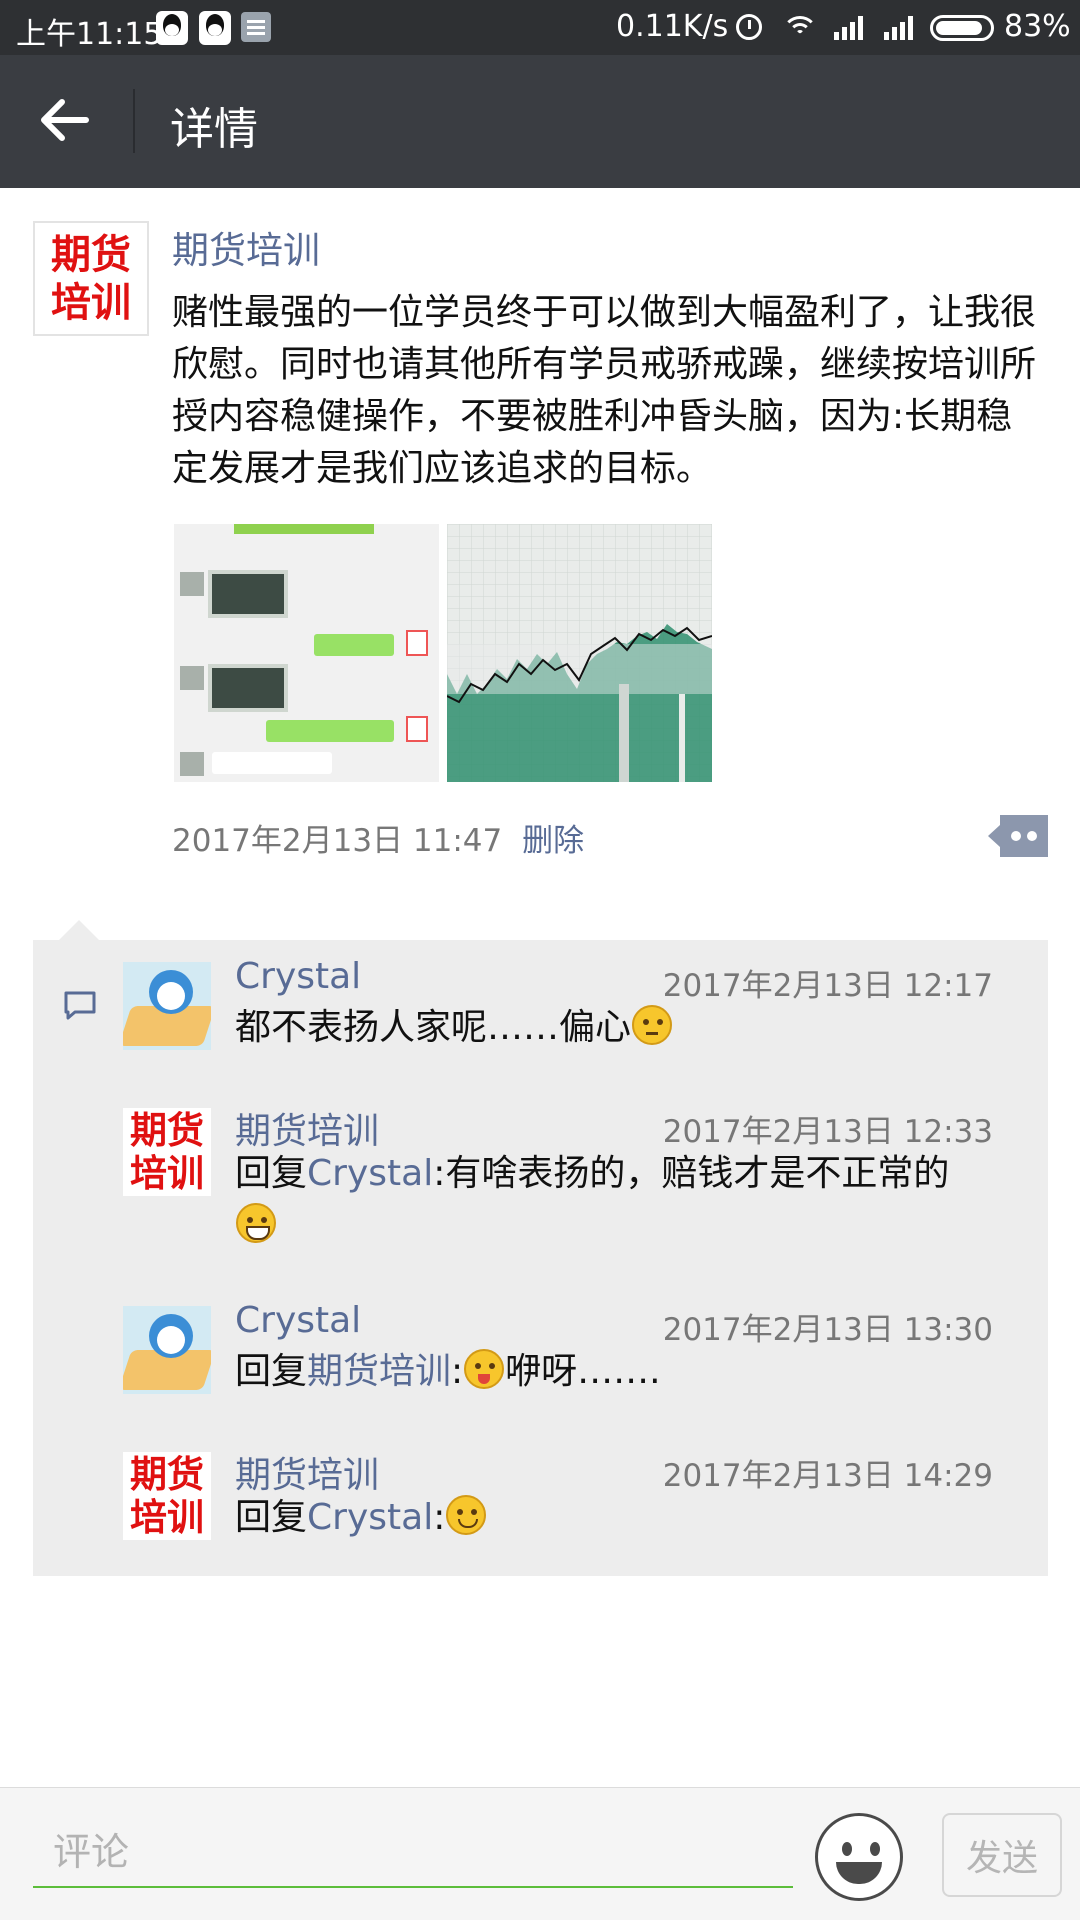 This screenshot has height=1920, width=1080. Describe the element at coordinates (439, 1517) in the screenshot. I see `comment-body: :` at that location.